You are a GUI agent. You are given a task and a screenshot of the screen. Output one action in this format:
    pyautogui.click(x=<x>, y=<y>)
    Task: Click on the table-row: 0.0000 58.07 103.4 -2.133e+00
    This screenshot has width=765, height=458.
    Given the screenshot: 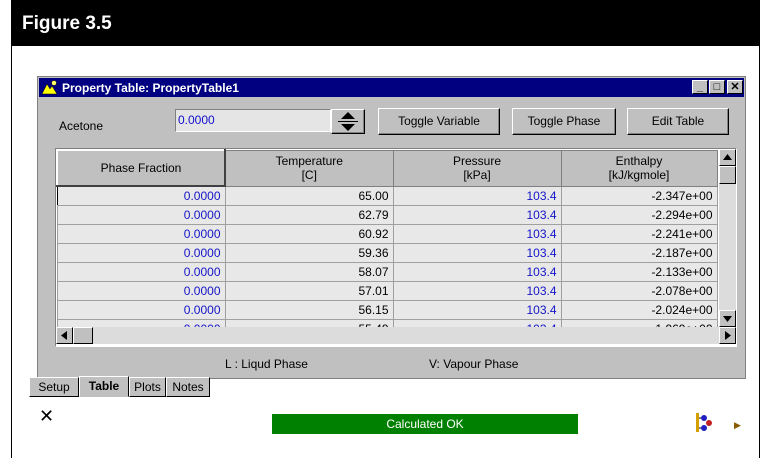 What is the action you would take?
    pyautogui.click(x=387, y=271)
    